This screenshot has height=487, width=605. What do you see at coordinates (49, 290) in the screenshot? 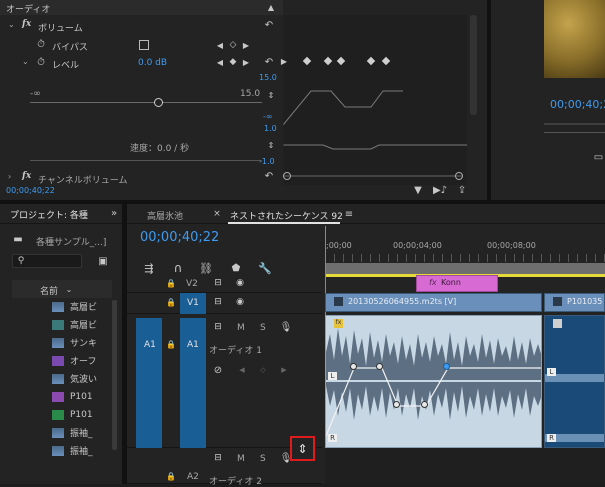
I see `column-name-header: 名前` at bounding box center [49, 290].